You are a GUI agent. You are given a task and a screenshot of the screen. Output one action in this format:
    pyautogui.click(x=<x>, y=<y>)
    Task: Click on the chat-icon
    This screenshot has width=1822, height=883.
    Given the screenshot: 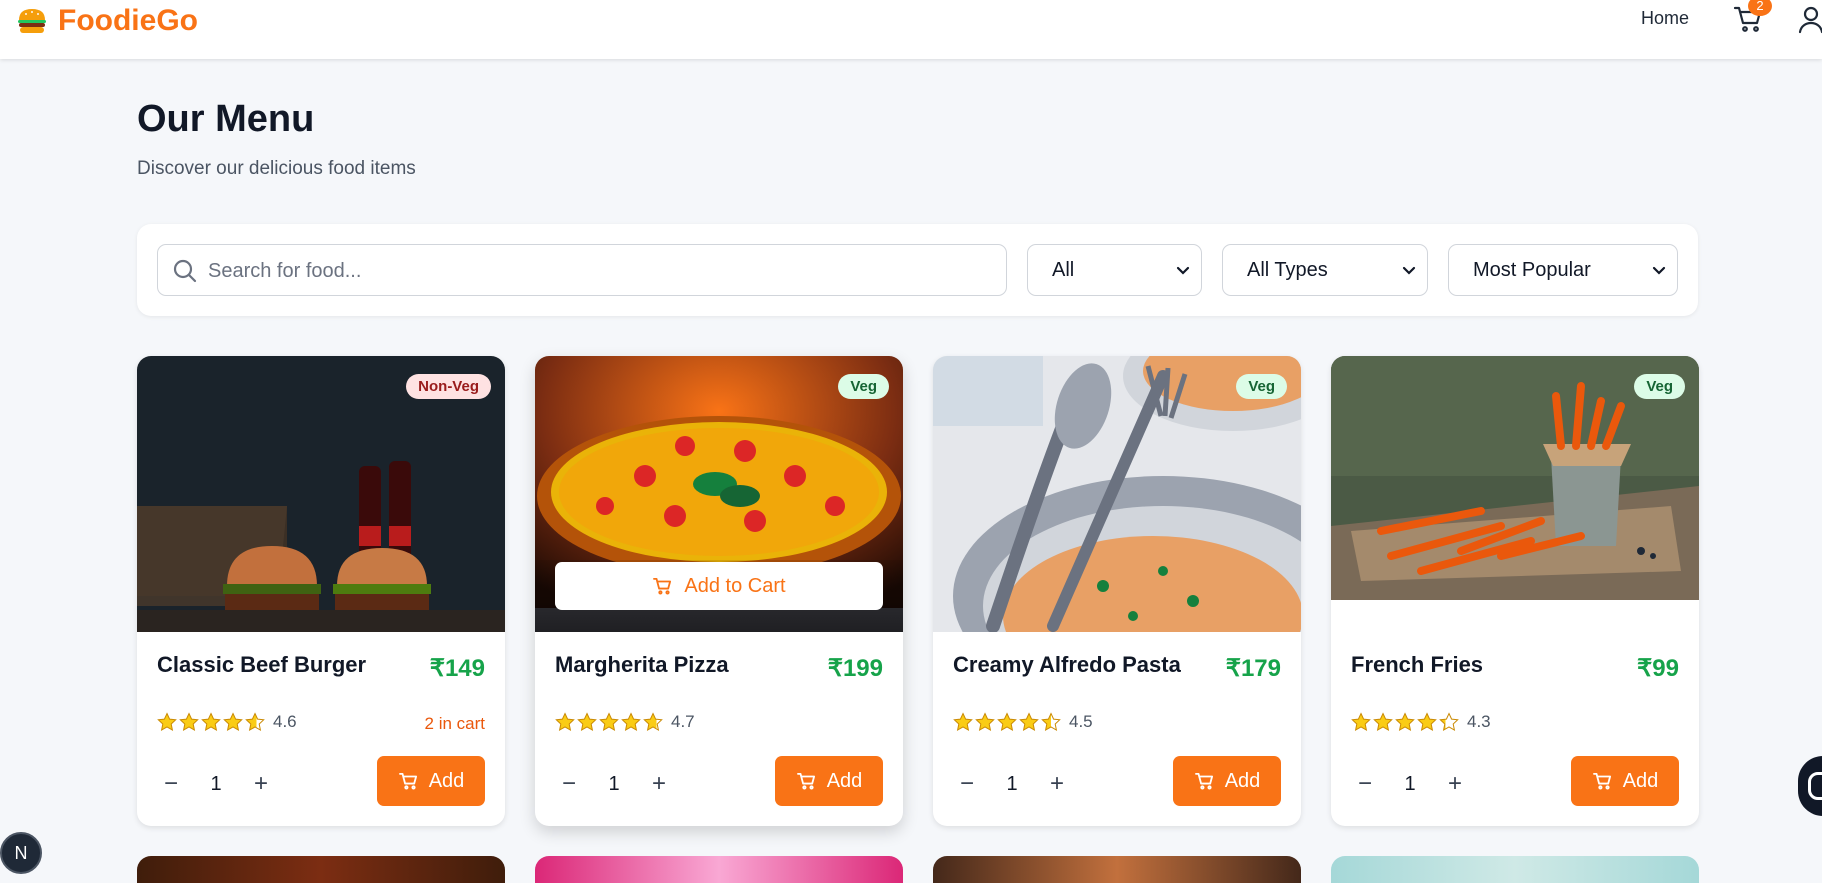 What is the action you would take?
    pyautogui.click(x=1815, y=786)
    